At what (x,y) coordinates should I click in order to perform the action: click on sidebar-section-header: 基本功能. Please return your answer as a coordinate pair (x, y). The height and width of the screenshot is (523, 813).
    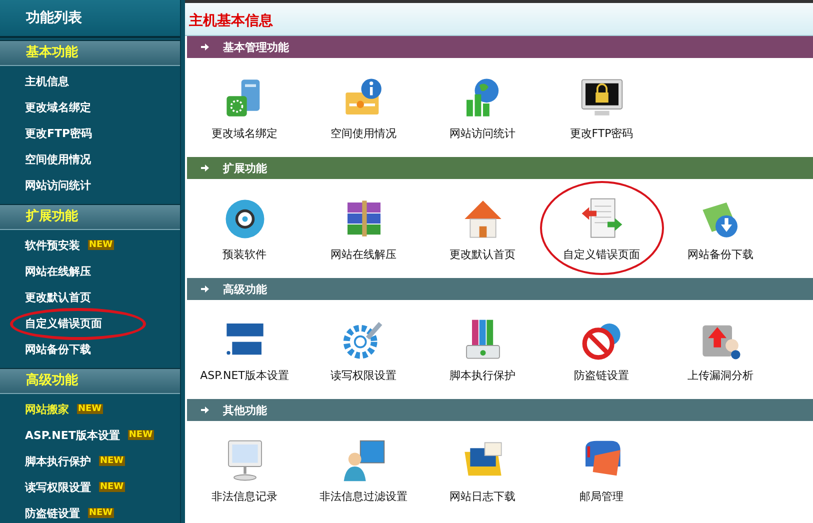
    Looking at the image, I should click on (90, 53).